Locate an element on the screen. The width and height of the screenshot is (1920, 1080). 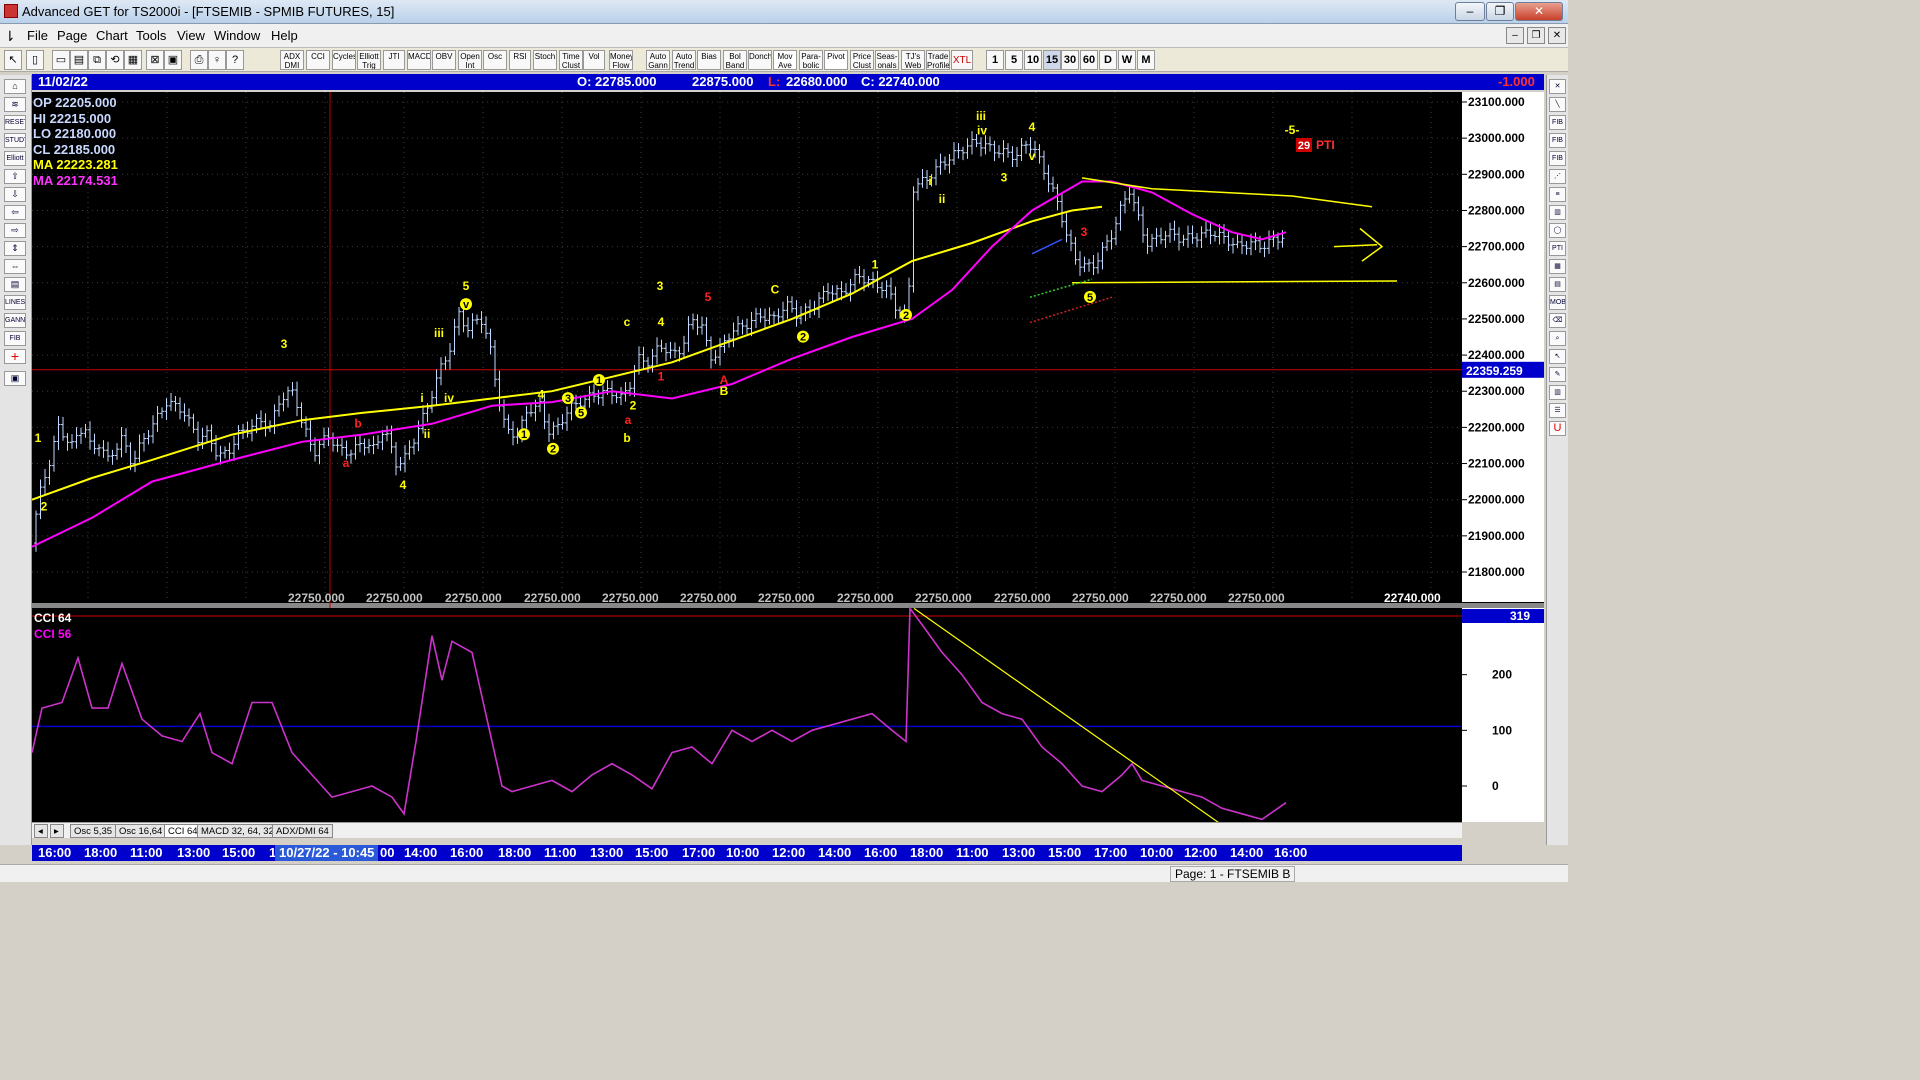
zoom-tool-icon: ⇕ is located at coordinates (15, 248).